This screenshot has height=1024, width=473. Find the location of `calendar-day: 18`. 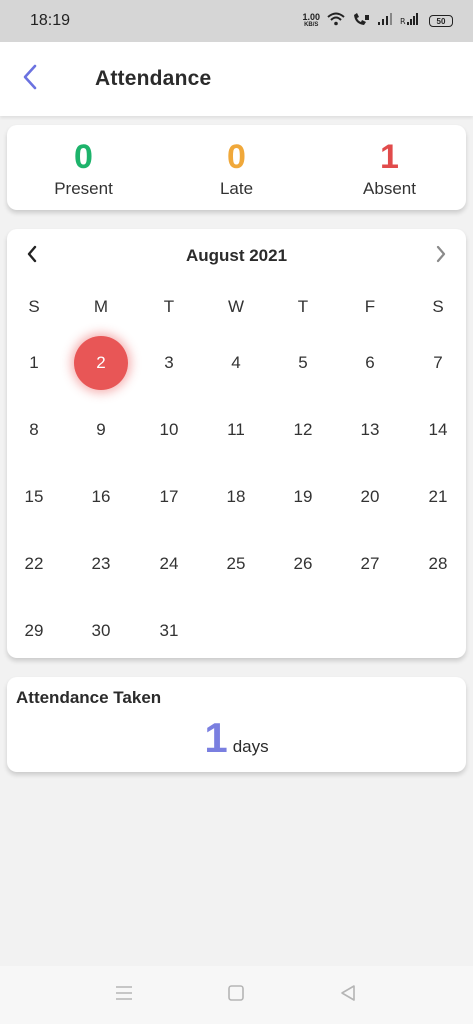

calendar-day: 18 is located at coordinates (236, 497).